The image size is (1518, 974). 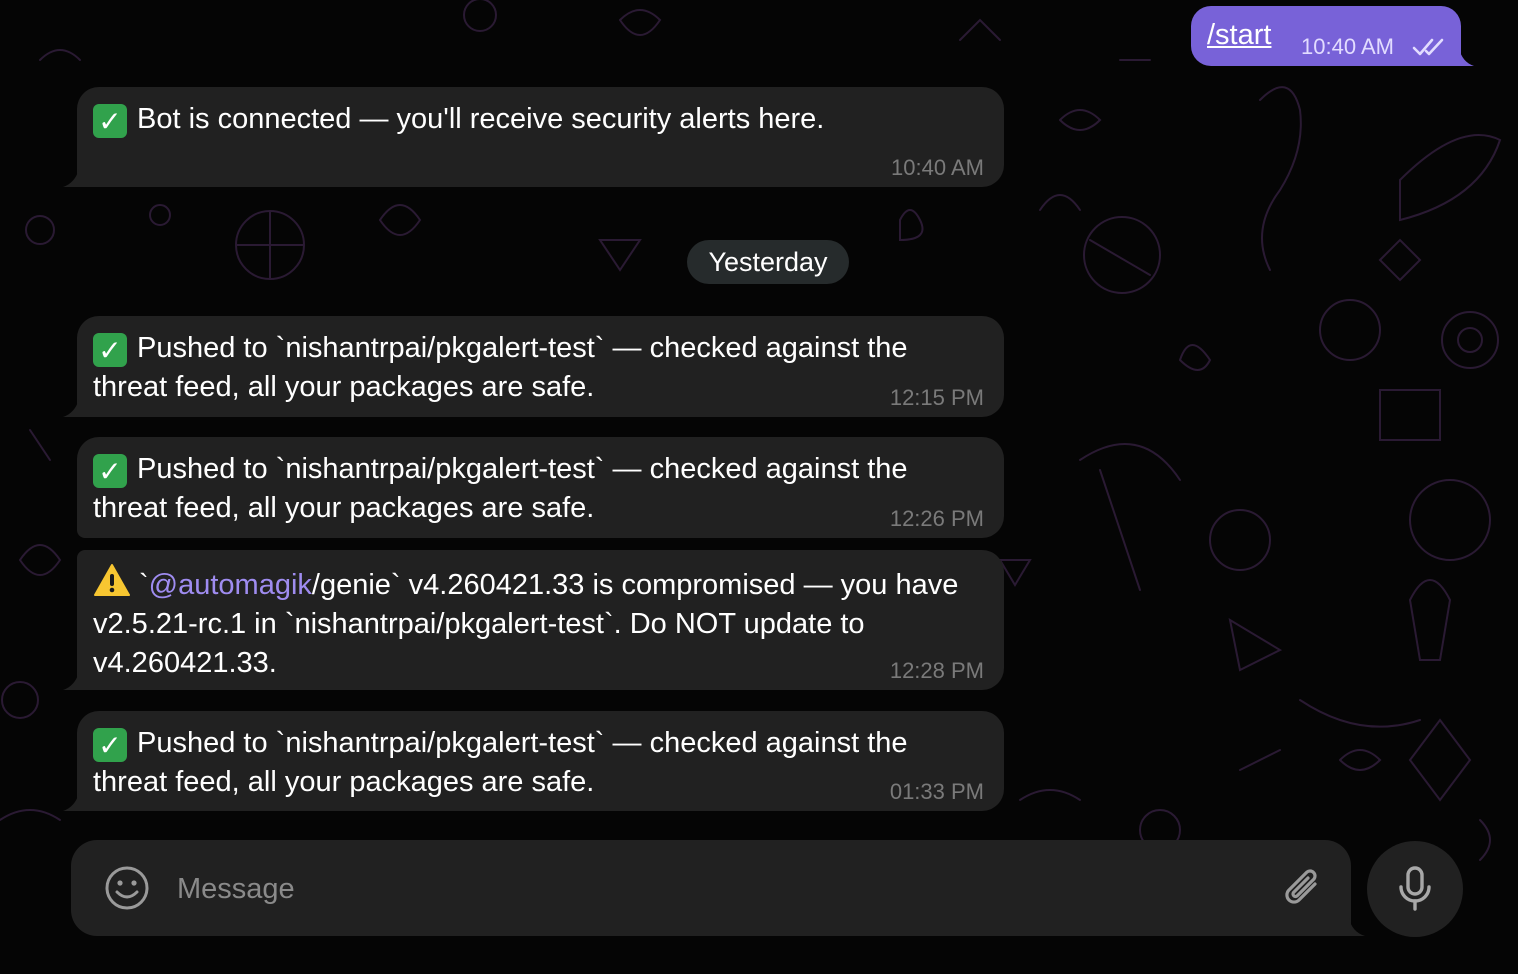 What do you see at coordinates (144, 585) in the screenshot?
I see `message-body-pre: `` at bounding box center [144, 585].